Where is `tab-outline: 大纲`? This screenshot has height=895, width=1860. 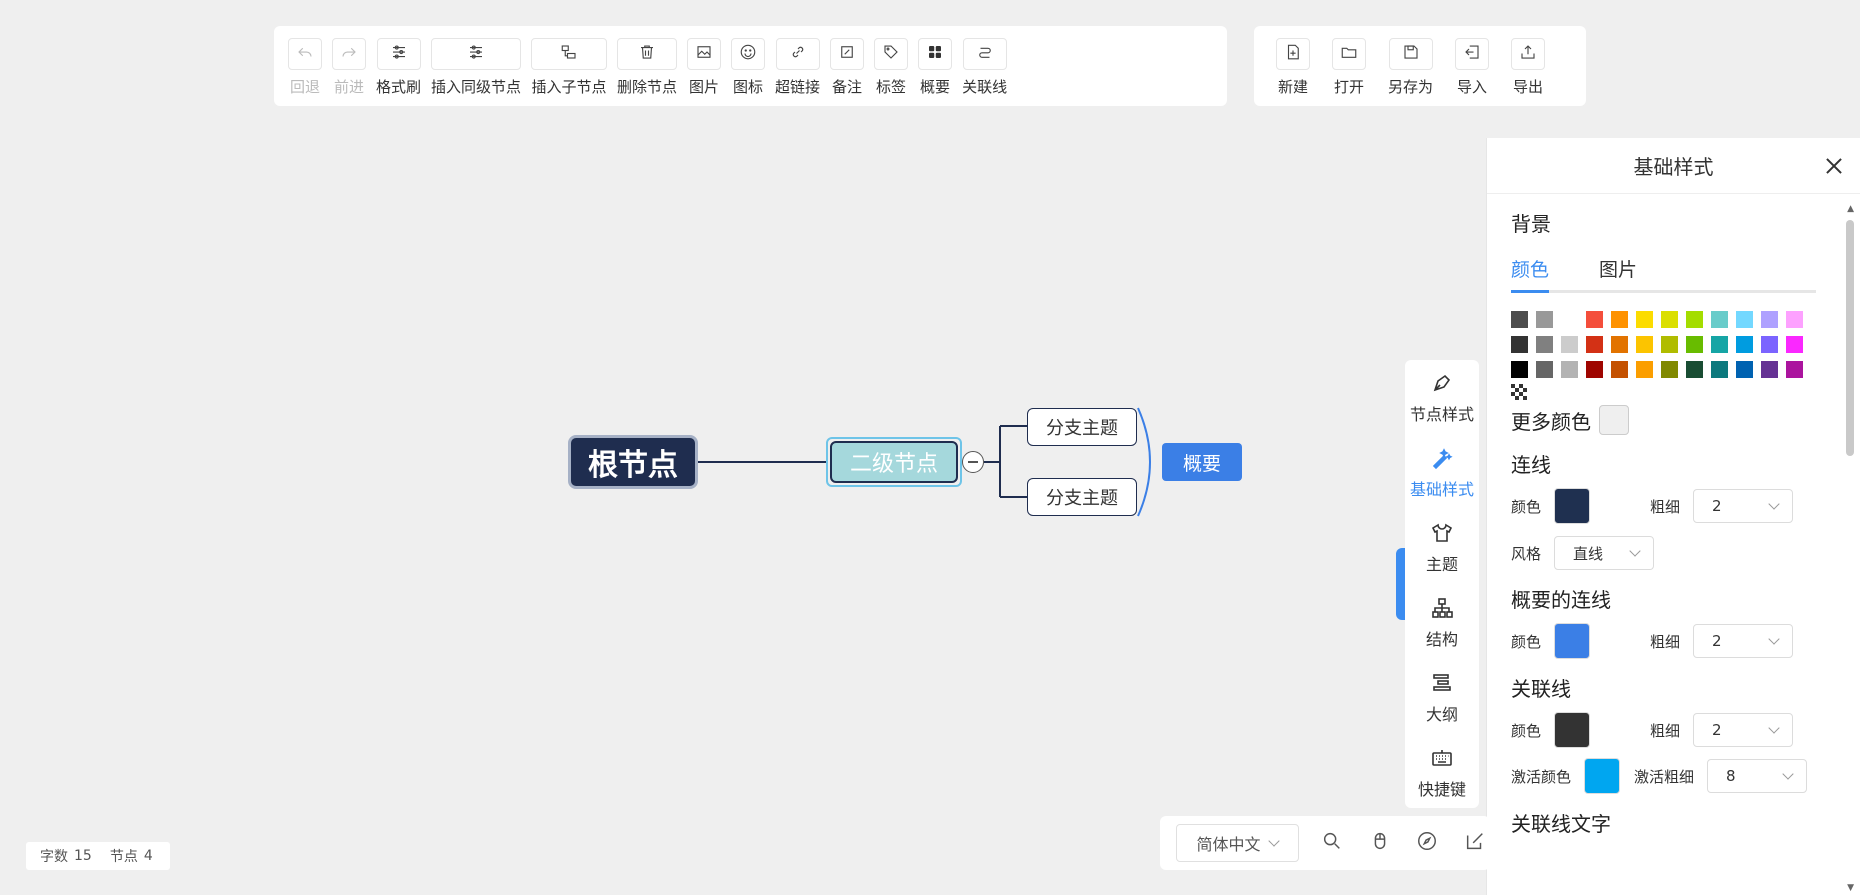 tab-outline: 大纲 is located at coordinates (1442, 697).